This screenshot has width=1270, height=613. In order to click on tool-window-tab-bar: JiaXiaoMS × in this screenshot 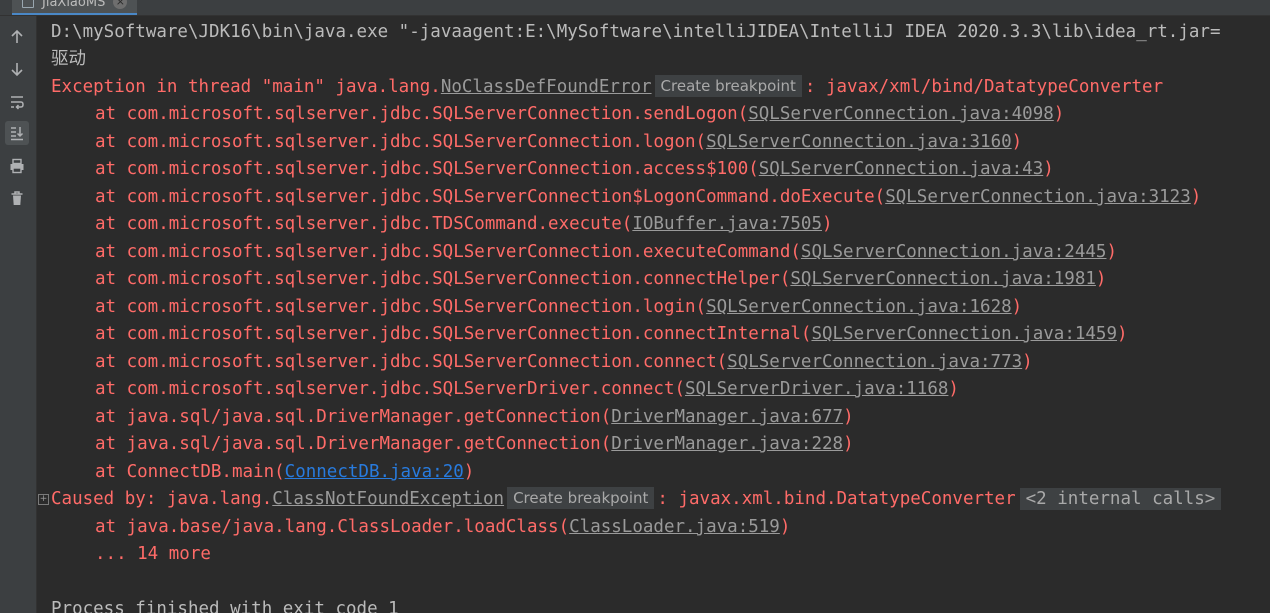, I will do `click(635, 8)`.